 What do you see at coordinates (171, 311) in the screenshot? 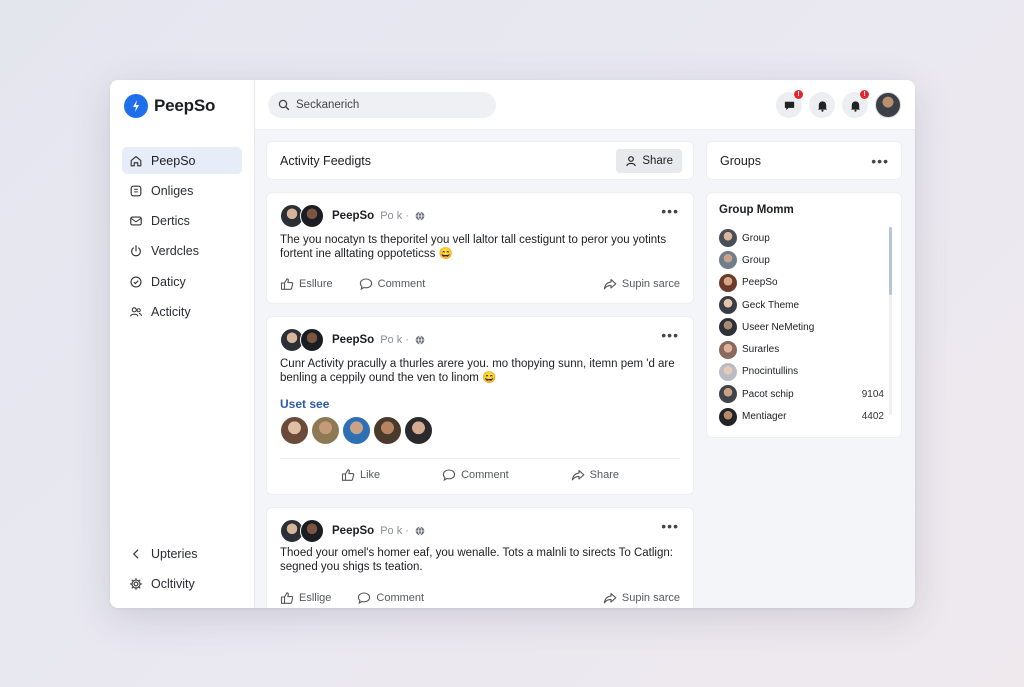
I see `sidebar-item-label: Acticity` at bounding box center [171, 311].